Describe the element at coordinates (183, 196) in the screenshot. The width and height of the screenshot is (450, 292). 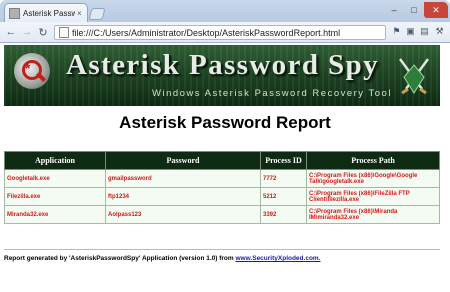
I see `password-cell: ftp1234` at that location.